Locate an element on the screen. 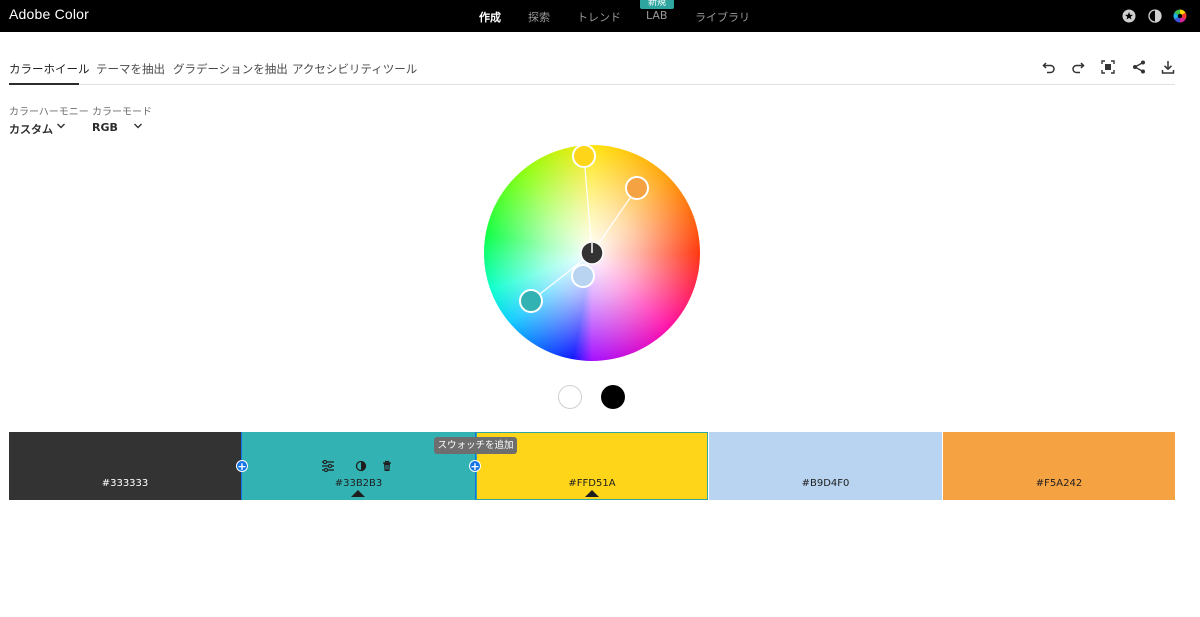  active-tab-indicator is located at coordinates (44, 84).